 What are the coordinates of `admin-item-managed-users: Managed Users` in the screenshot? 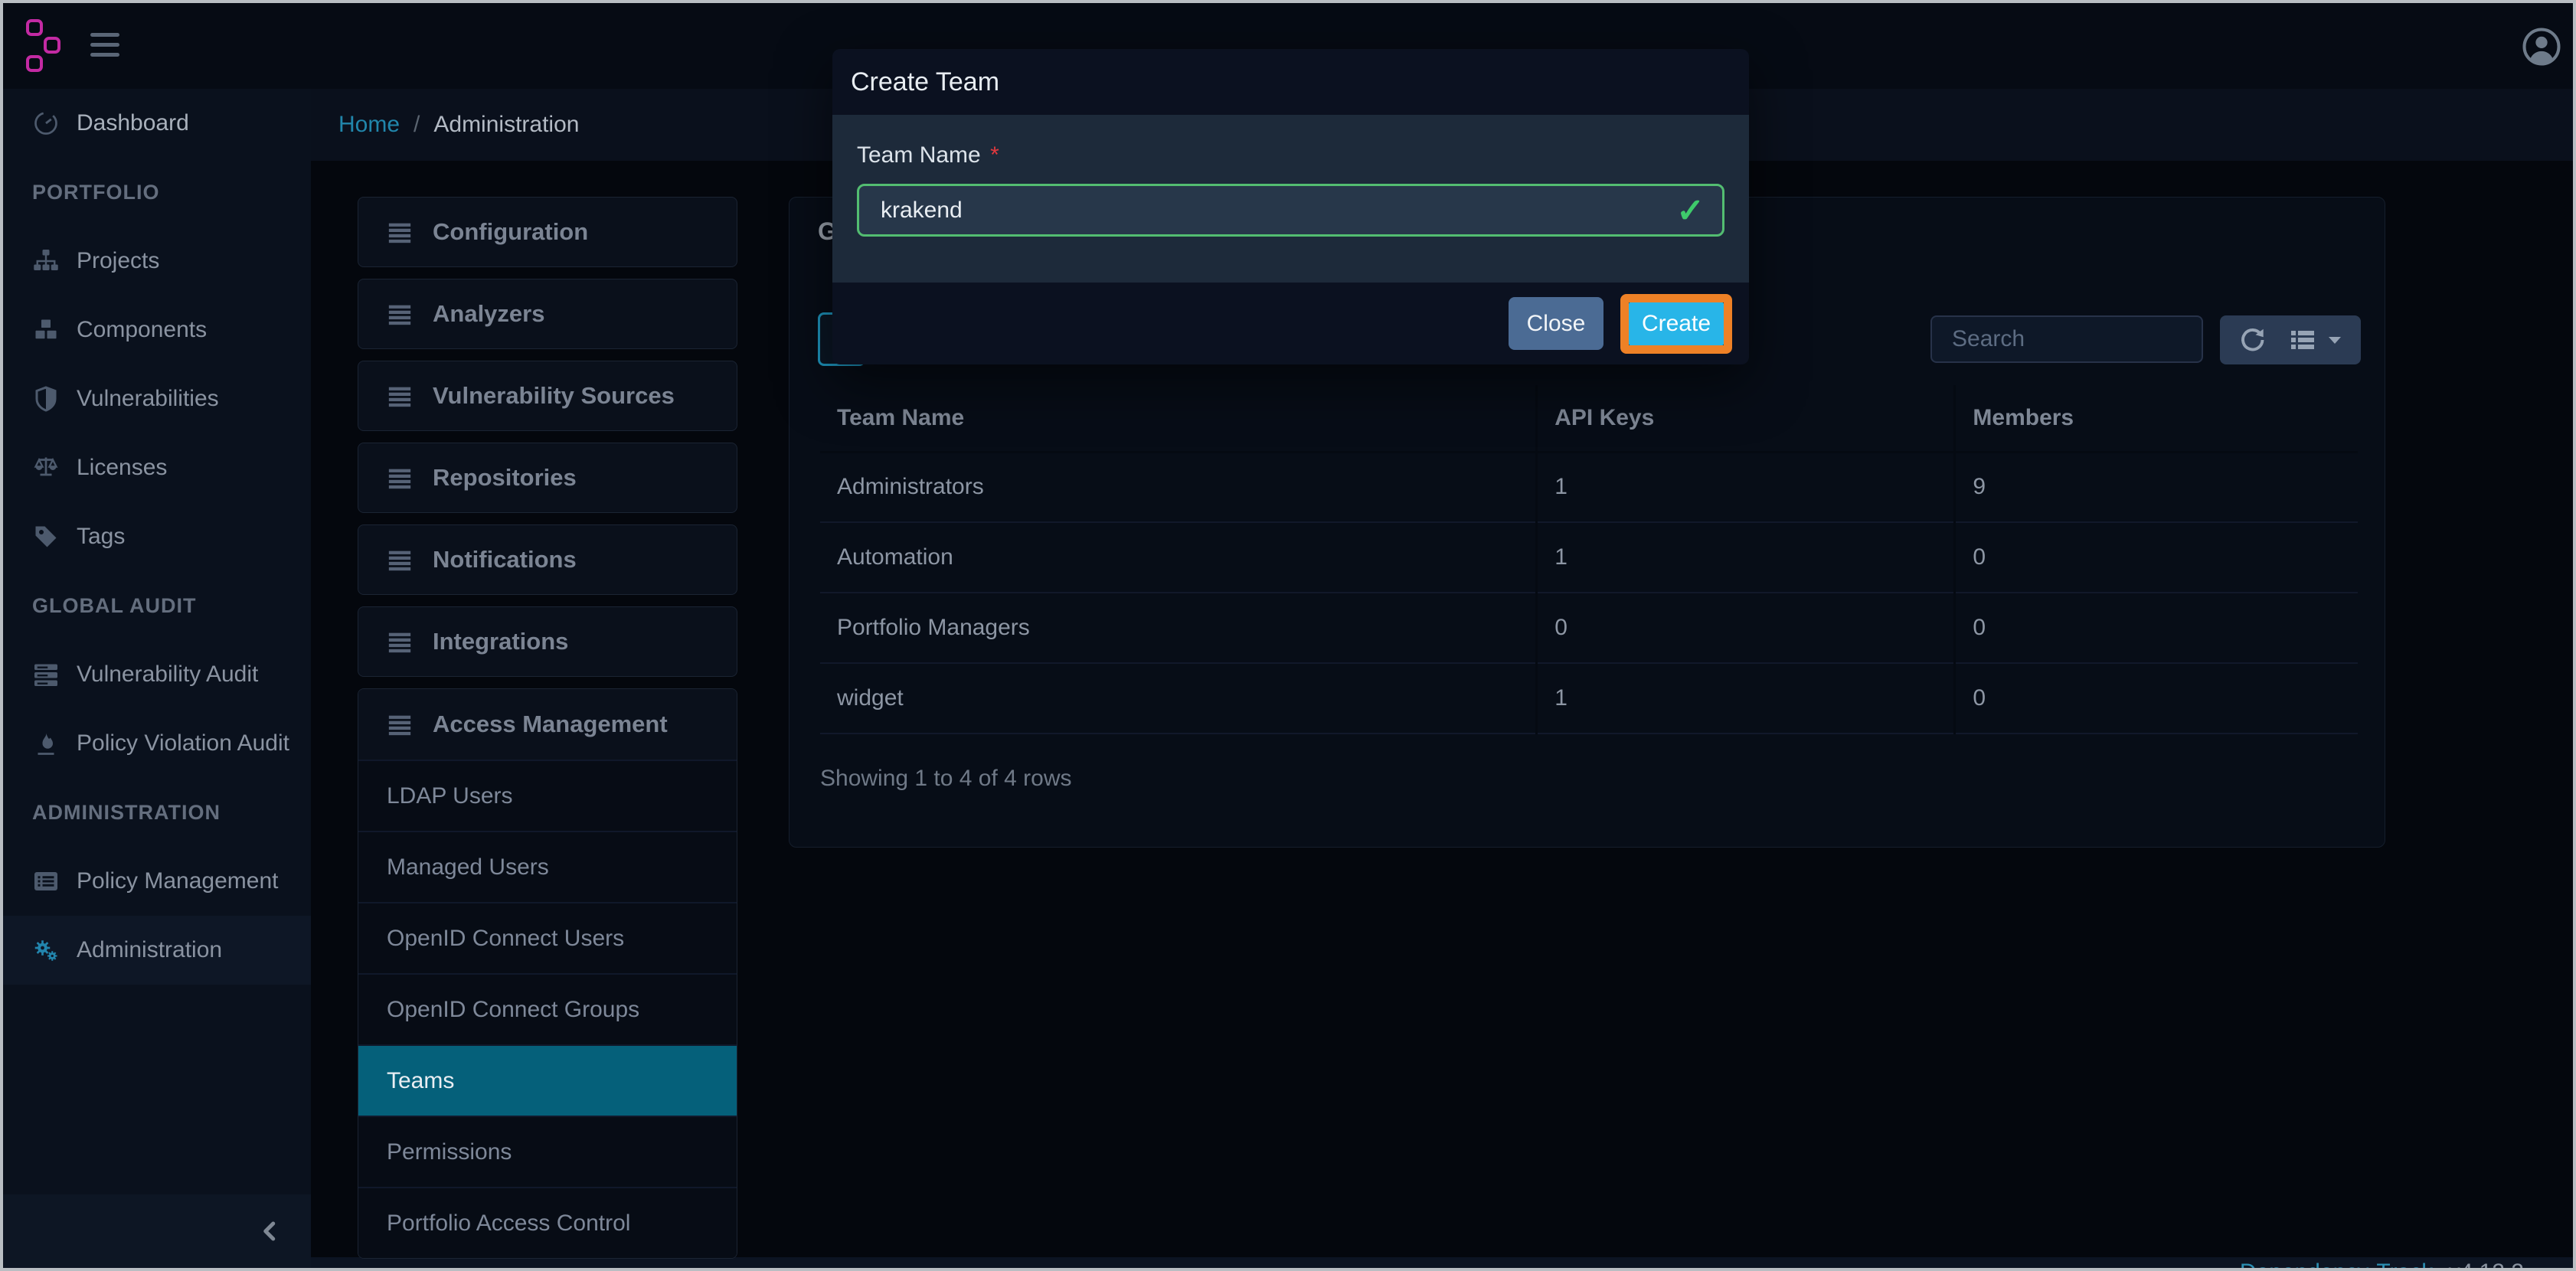 It's located at (547, 867).